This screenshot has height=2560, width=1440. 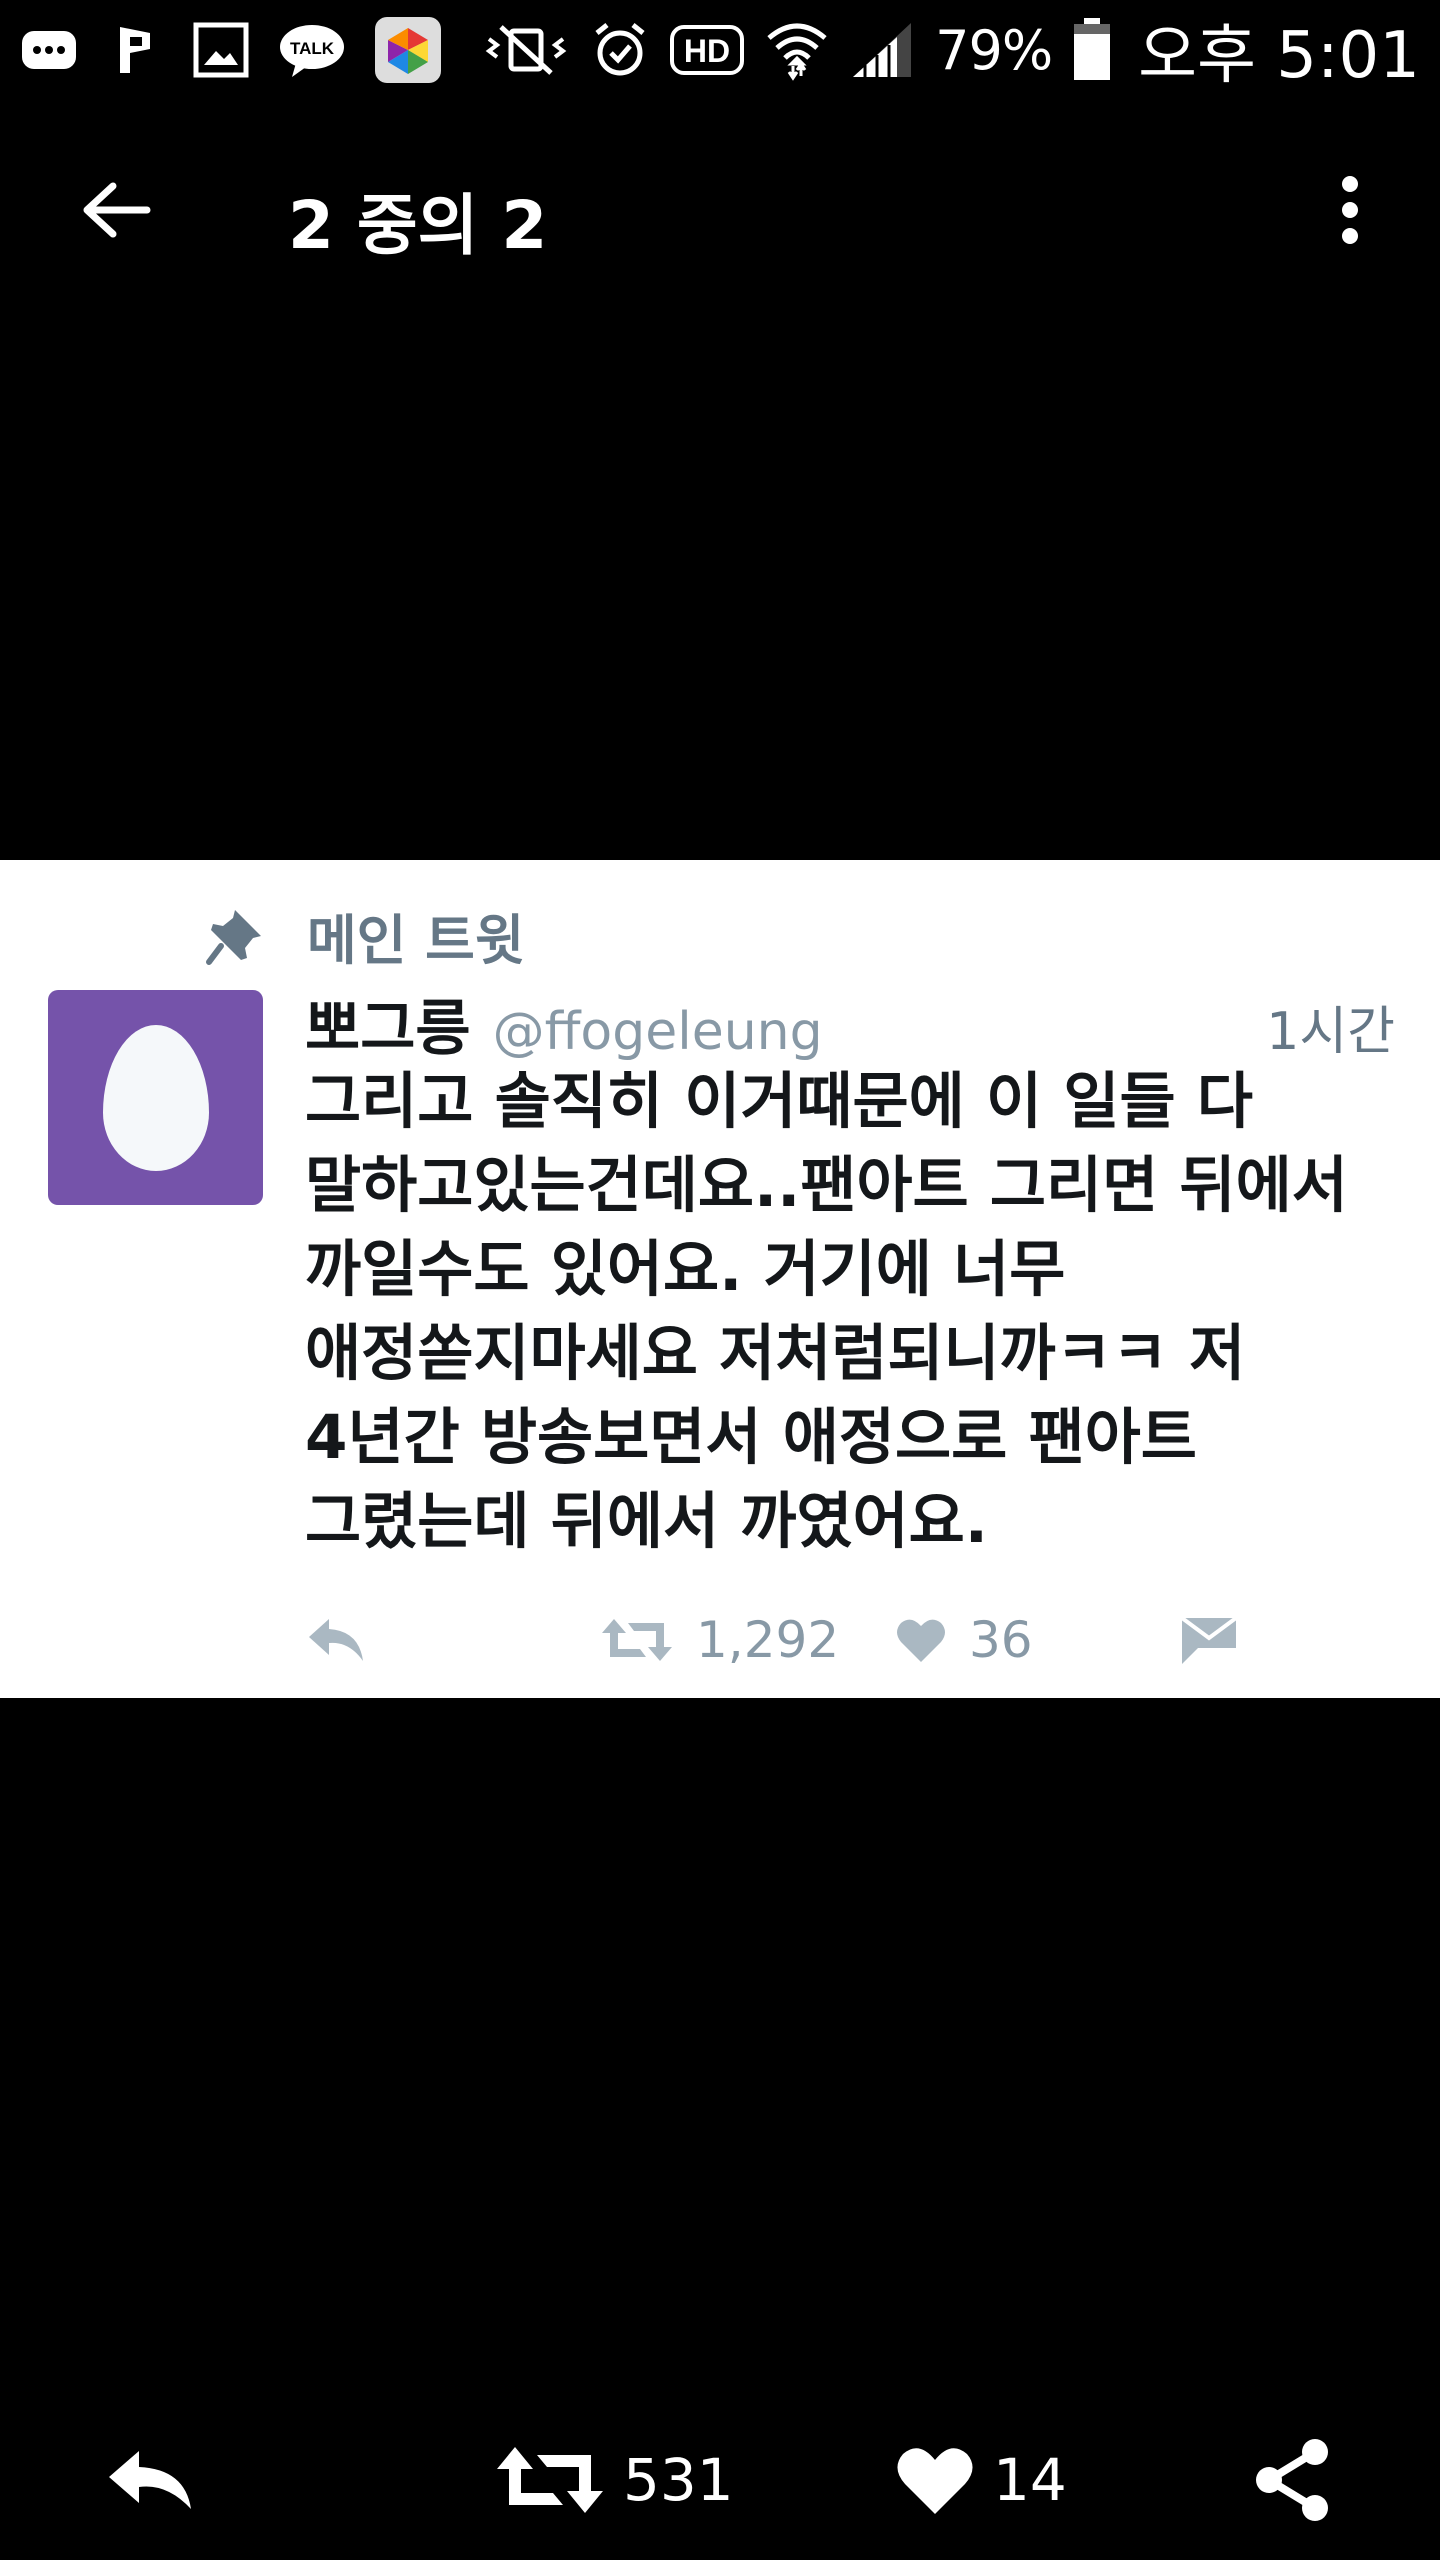 What do you see at coordinates (797, 51) in the screenshot?
I see `wifi-icon` at bounding box center [797, 51].